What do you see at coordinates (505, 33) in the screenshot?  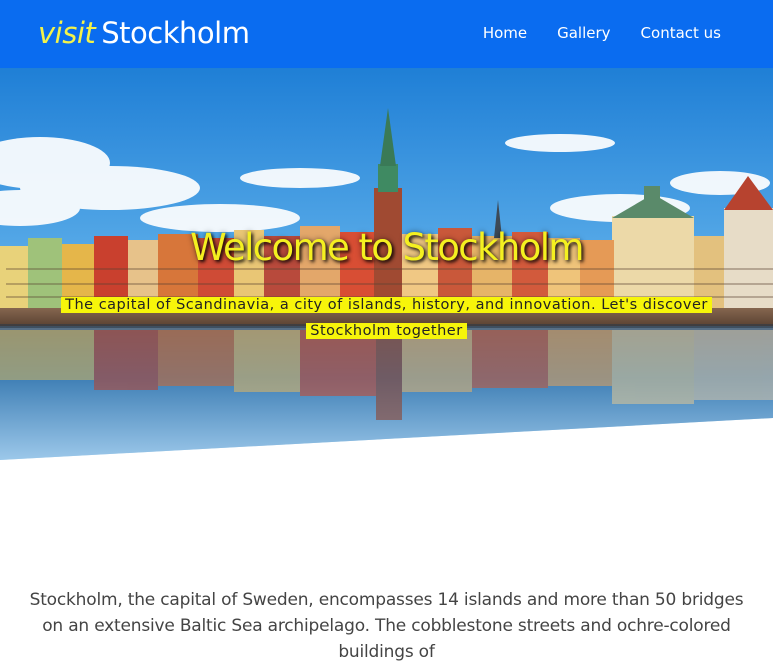 I see `nav-home-link: Home` at bounding box center [505, 33].